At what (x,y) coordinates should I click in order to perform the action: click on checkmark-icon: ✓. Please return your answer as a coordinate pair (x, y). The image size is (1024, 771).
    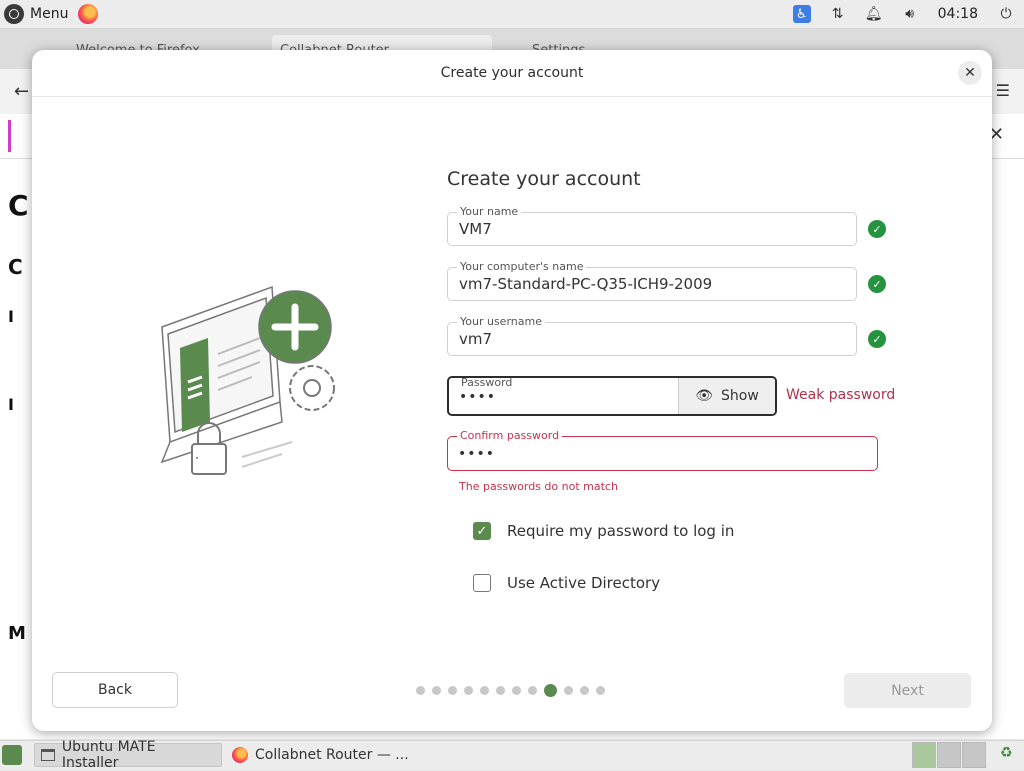
    Looking at the image, I should click on (482, 531).